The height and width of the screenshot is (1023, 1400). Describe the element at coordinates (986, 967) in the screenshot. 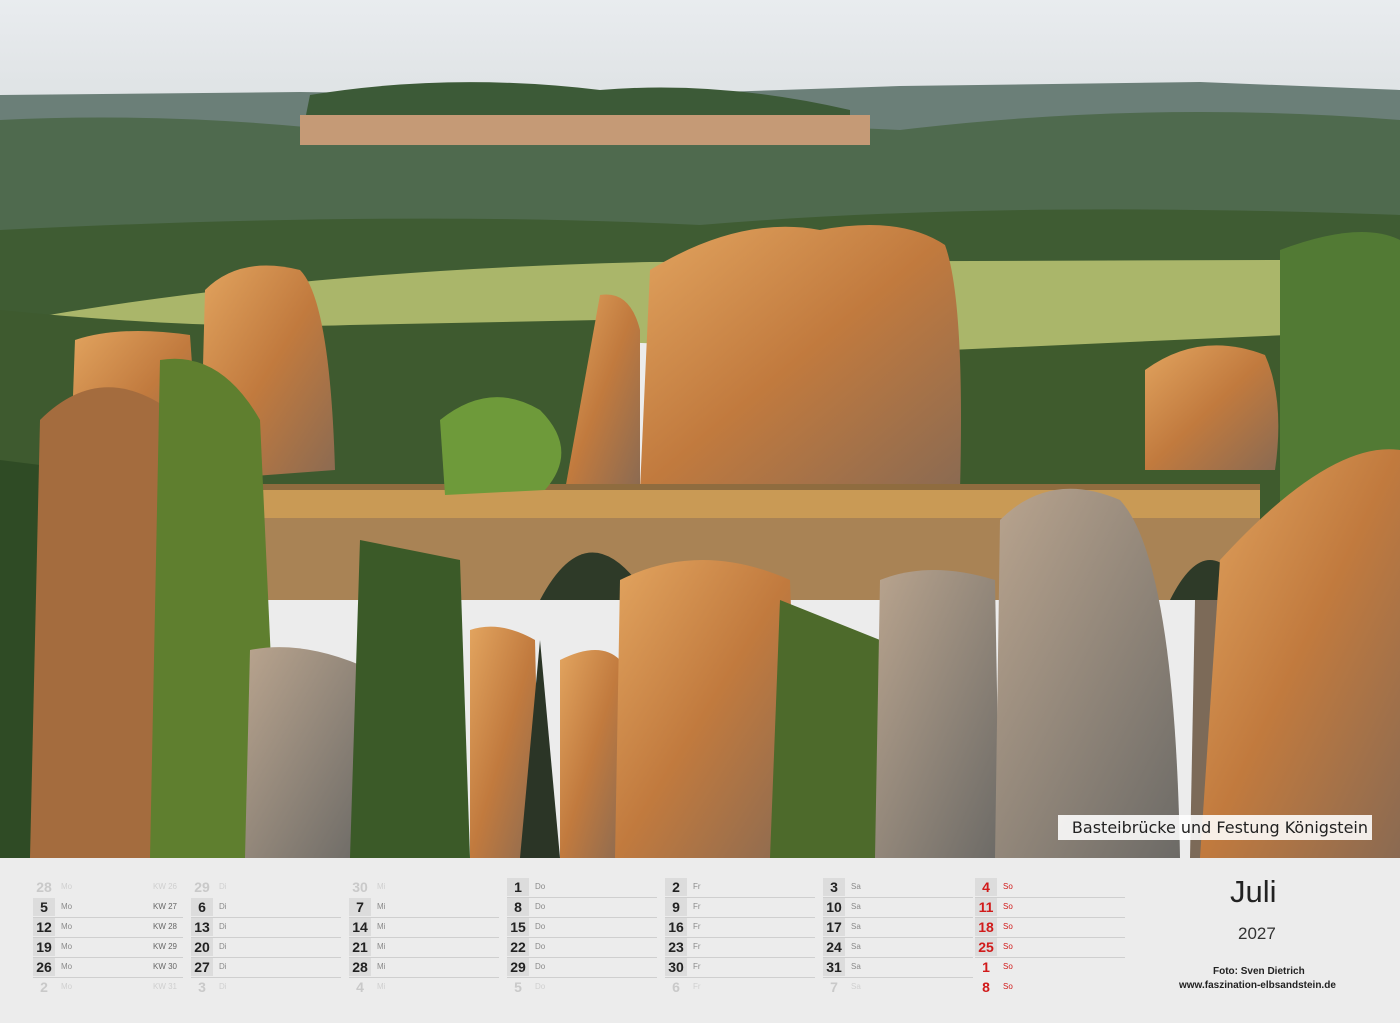

I see `day-number: 1` at that location.